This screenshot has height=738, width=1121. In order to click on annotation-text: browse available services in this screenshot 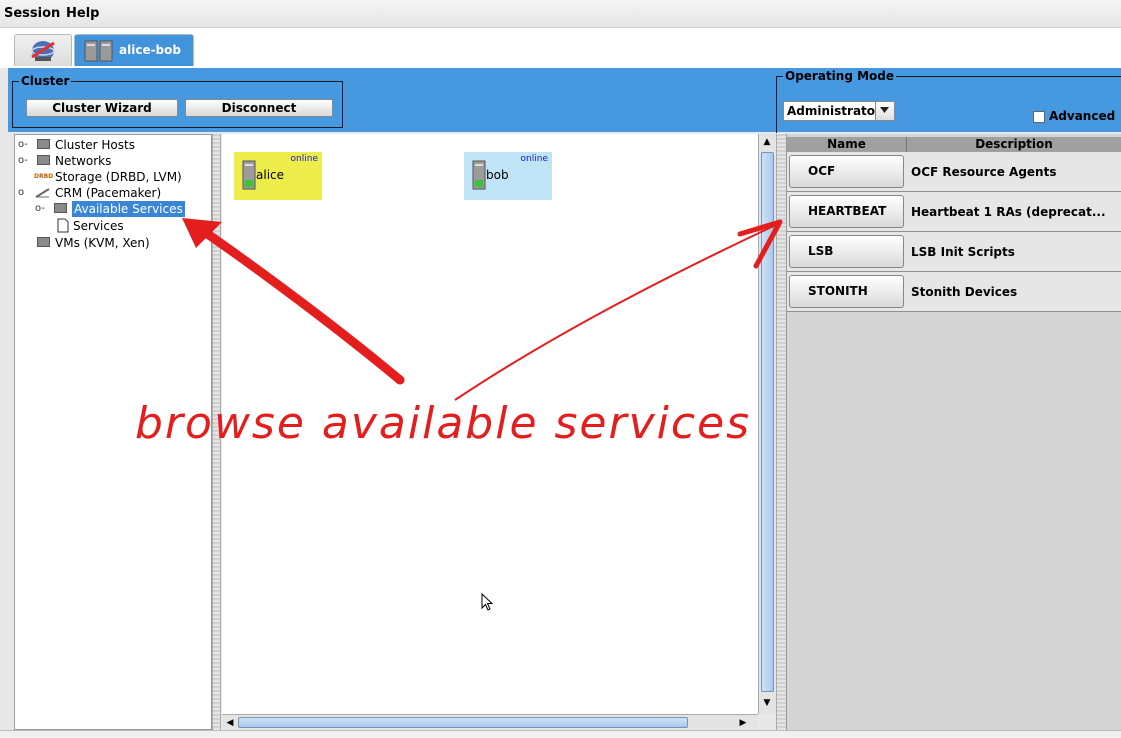, I will do `click(443, 423)`.